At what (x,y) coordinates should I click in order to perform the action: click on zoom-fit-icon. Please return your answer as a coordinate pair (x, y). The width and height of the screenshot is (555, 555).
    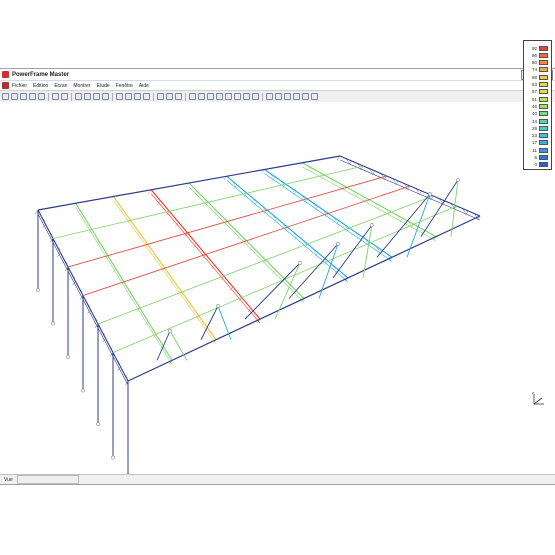
    Looking at the image, I should click on (146, 96).